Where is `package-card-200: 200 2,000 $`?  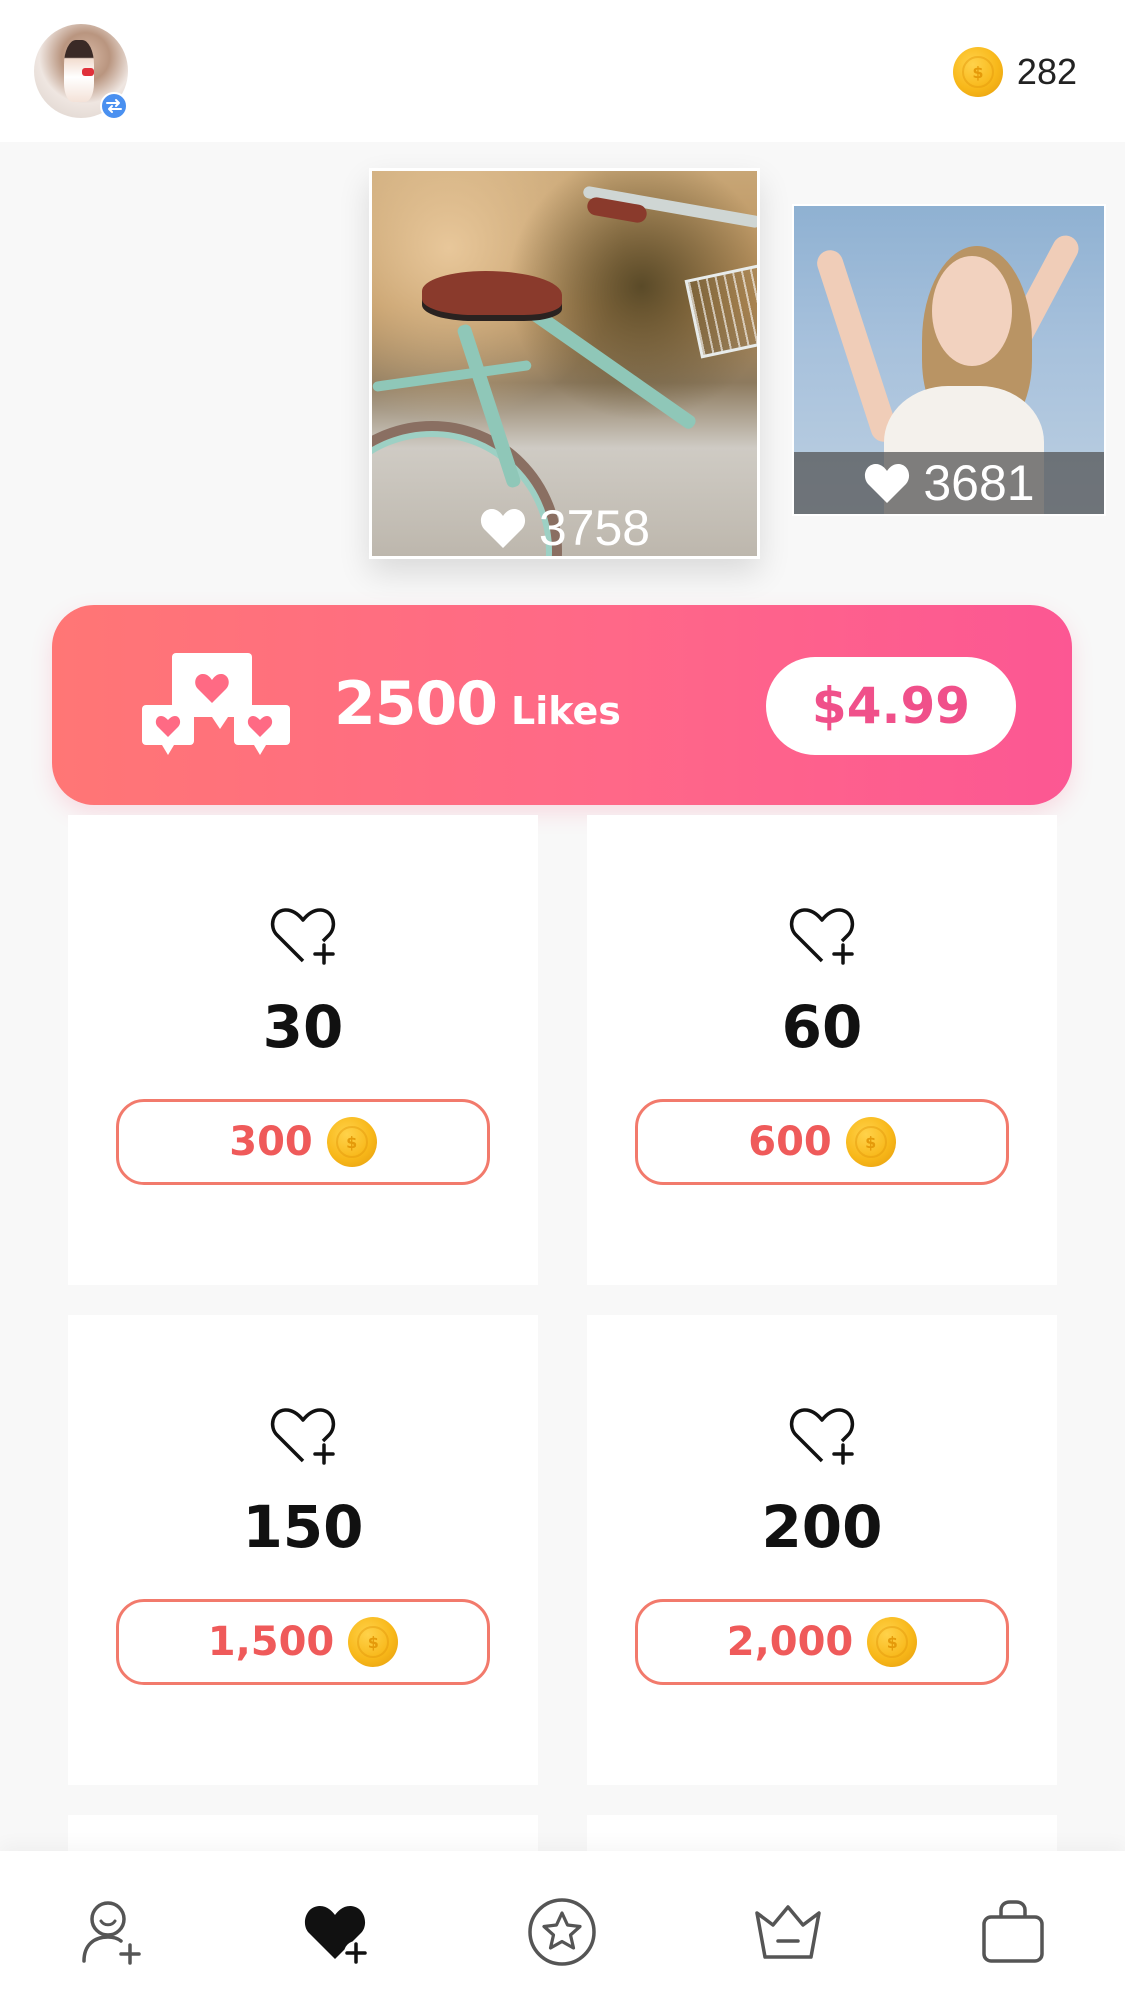 package-card-200: 200 2,000 $ is located at coordinates (822, 1550).